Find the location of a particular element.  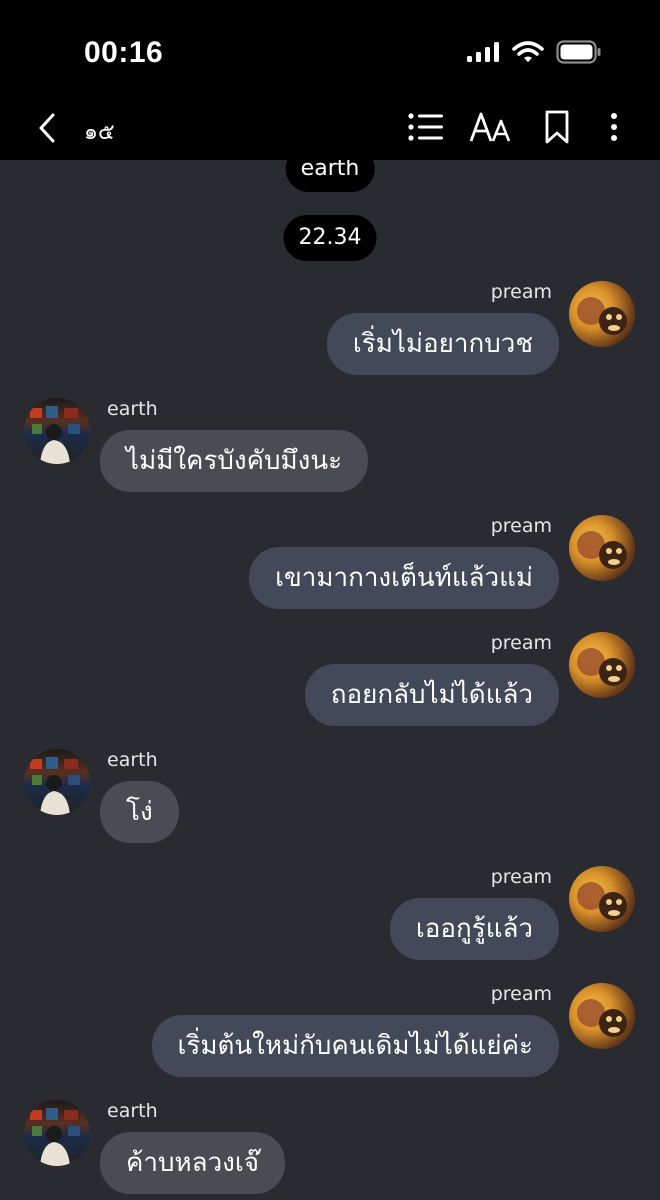

toc-button is located at coordinates (426, 129).